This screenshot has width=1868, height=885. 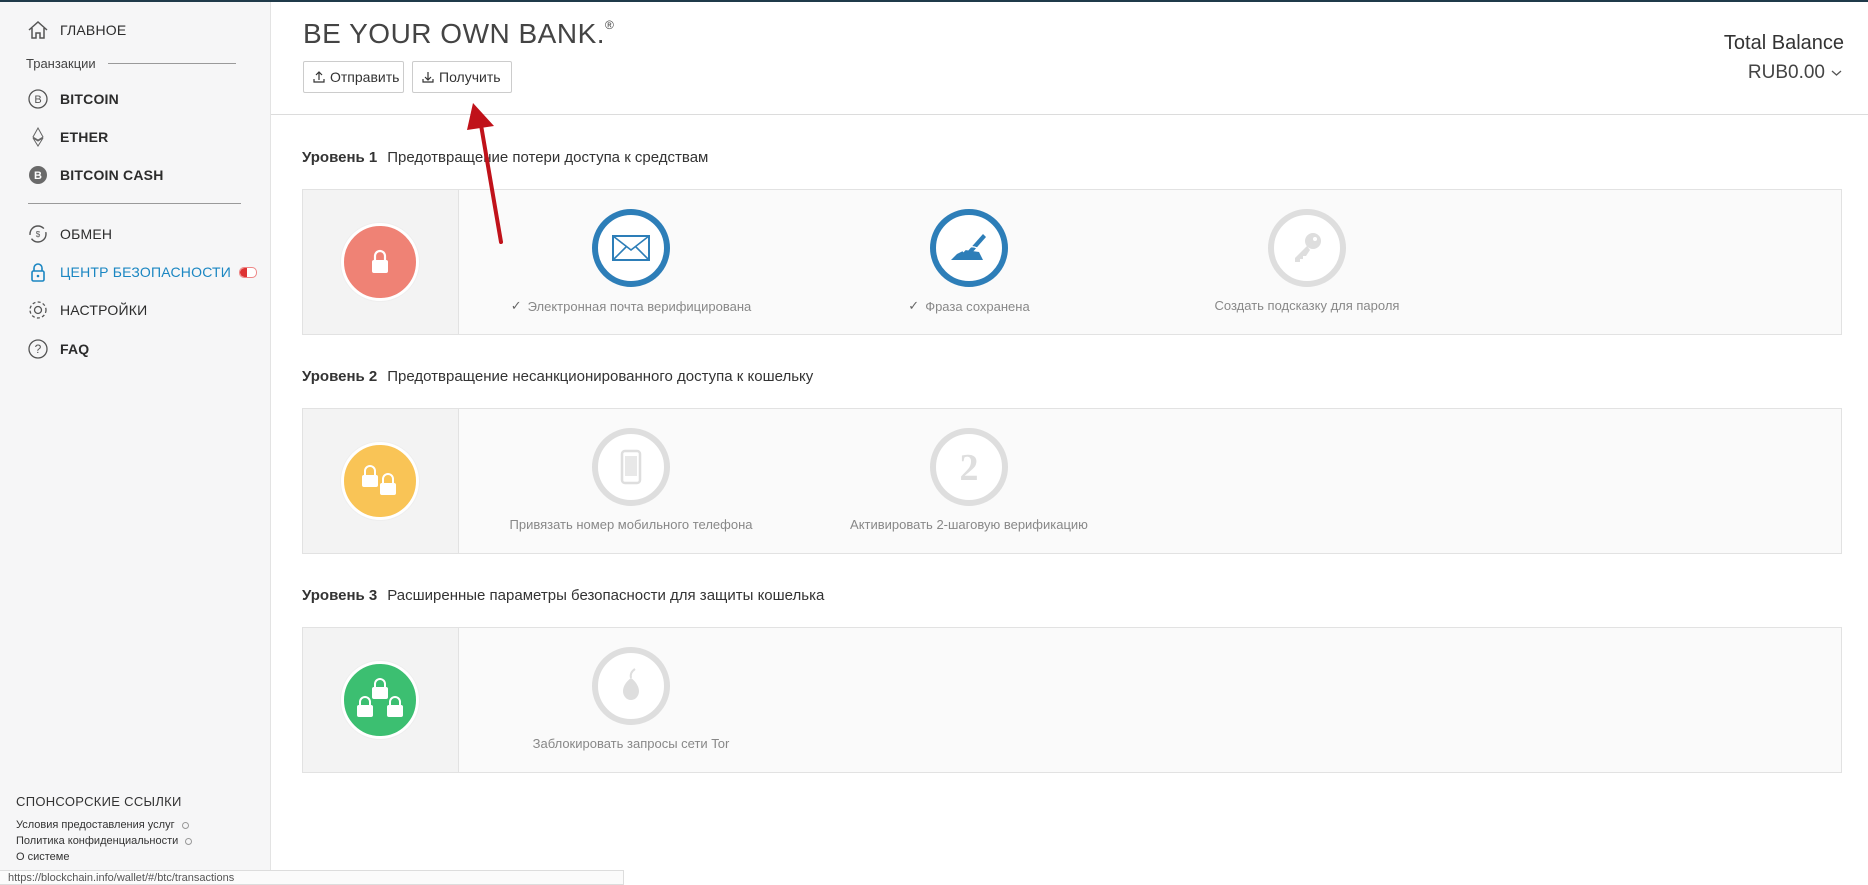 I want to click on mobile-phone-icon, so click(x=631, y=467).